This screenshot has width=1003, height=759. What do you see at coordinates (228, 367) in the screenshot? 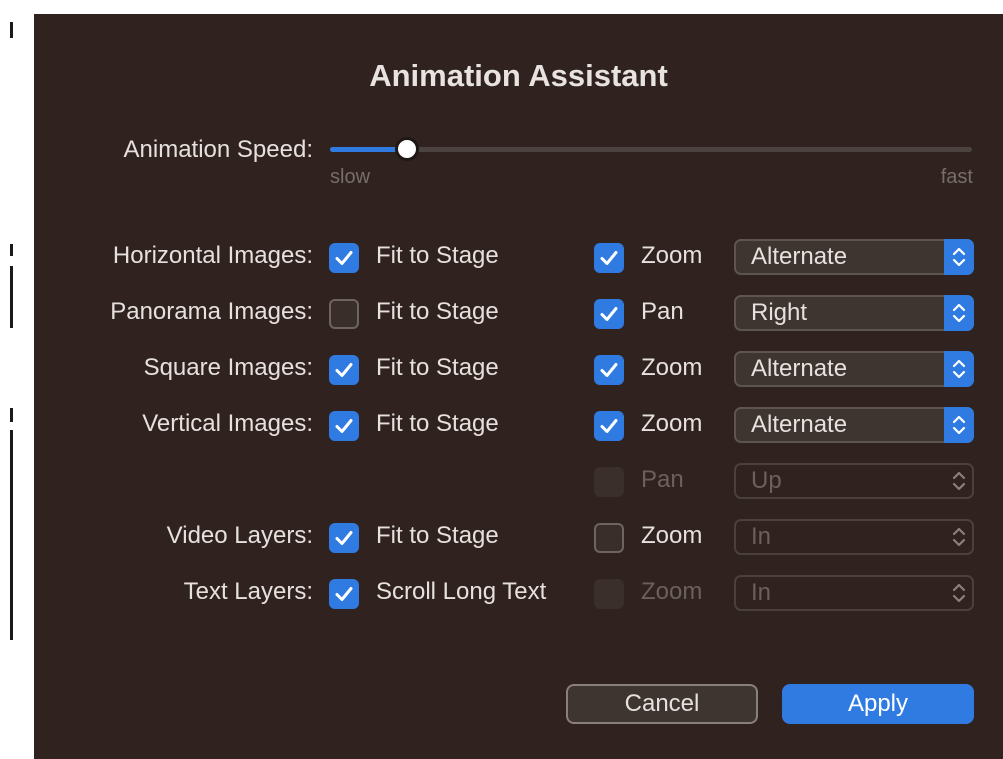
I see `row-label: Square Images:` at bounding box center [228, 367].